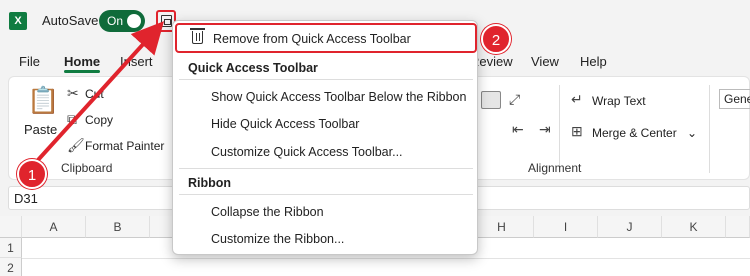 The height and width of the screenshot is (276, 750). I want to click on menu-item-hide-qat: Hide Quick Access Toolbar, so click(285, 124).